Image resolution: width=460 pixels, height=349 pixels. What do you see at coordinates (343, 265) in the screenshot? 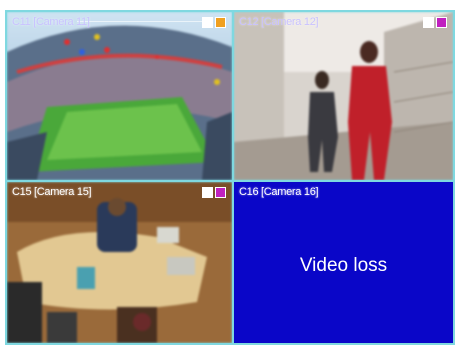
I see `video-loss-message: Video loss` at bounding box center [343, 265].